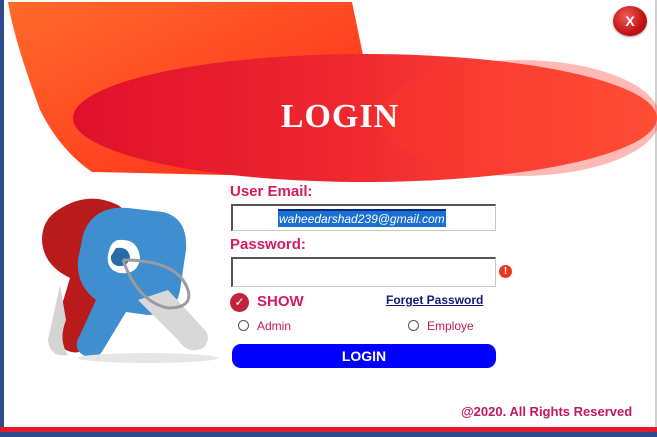 The image size is (657, 437). I want to click on login-title: LOGIN, so click(340, 116).